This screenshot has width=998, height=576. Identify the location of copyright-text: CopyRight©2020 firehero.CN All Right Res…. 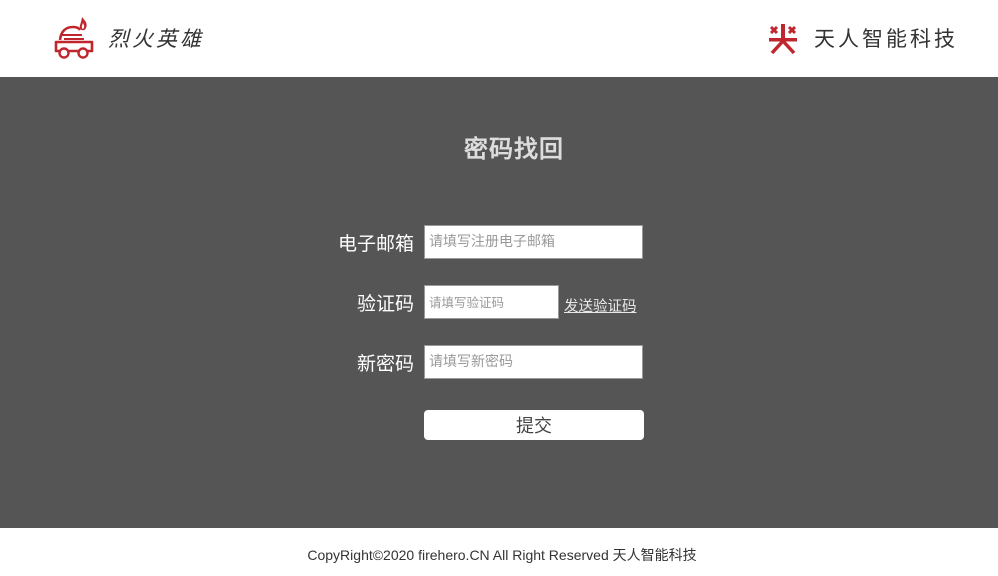
(502, 555).